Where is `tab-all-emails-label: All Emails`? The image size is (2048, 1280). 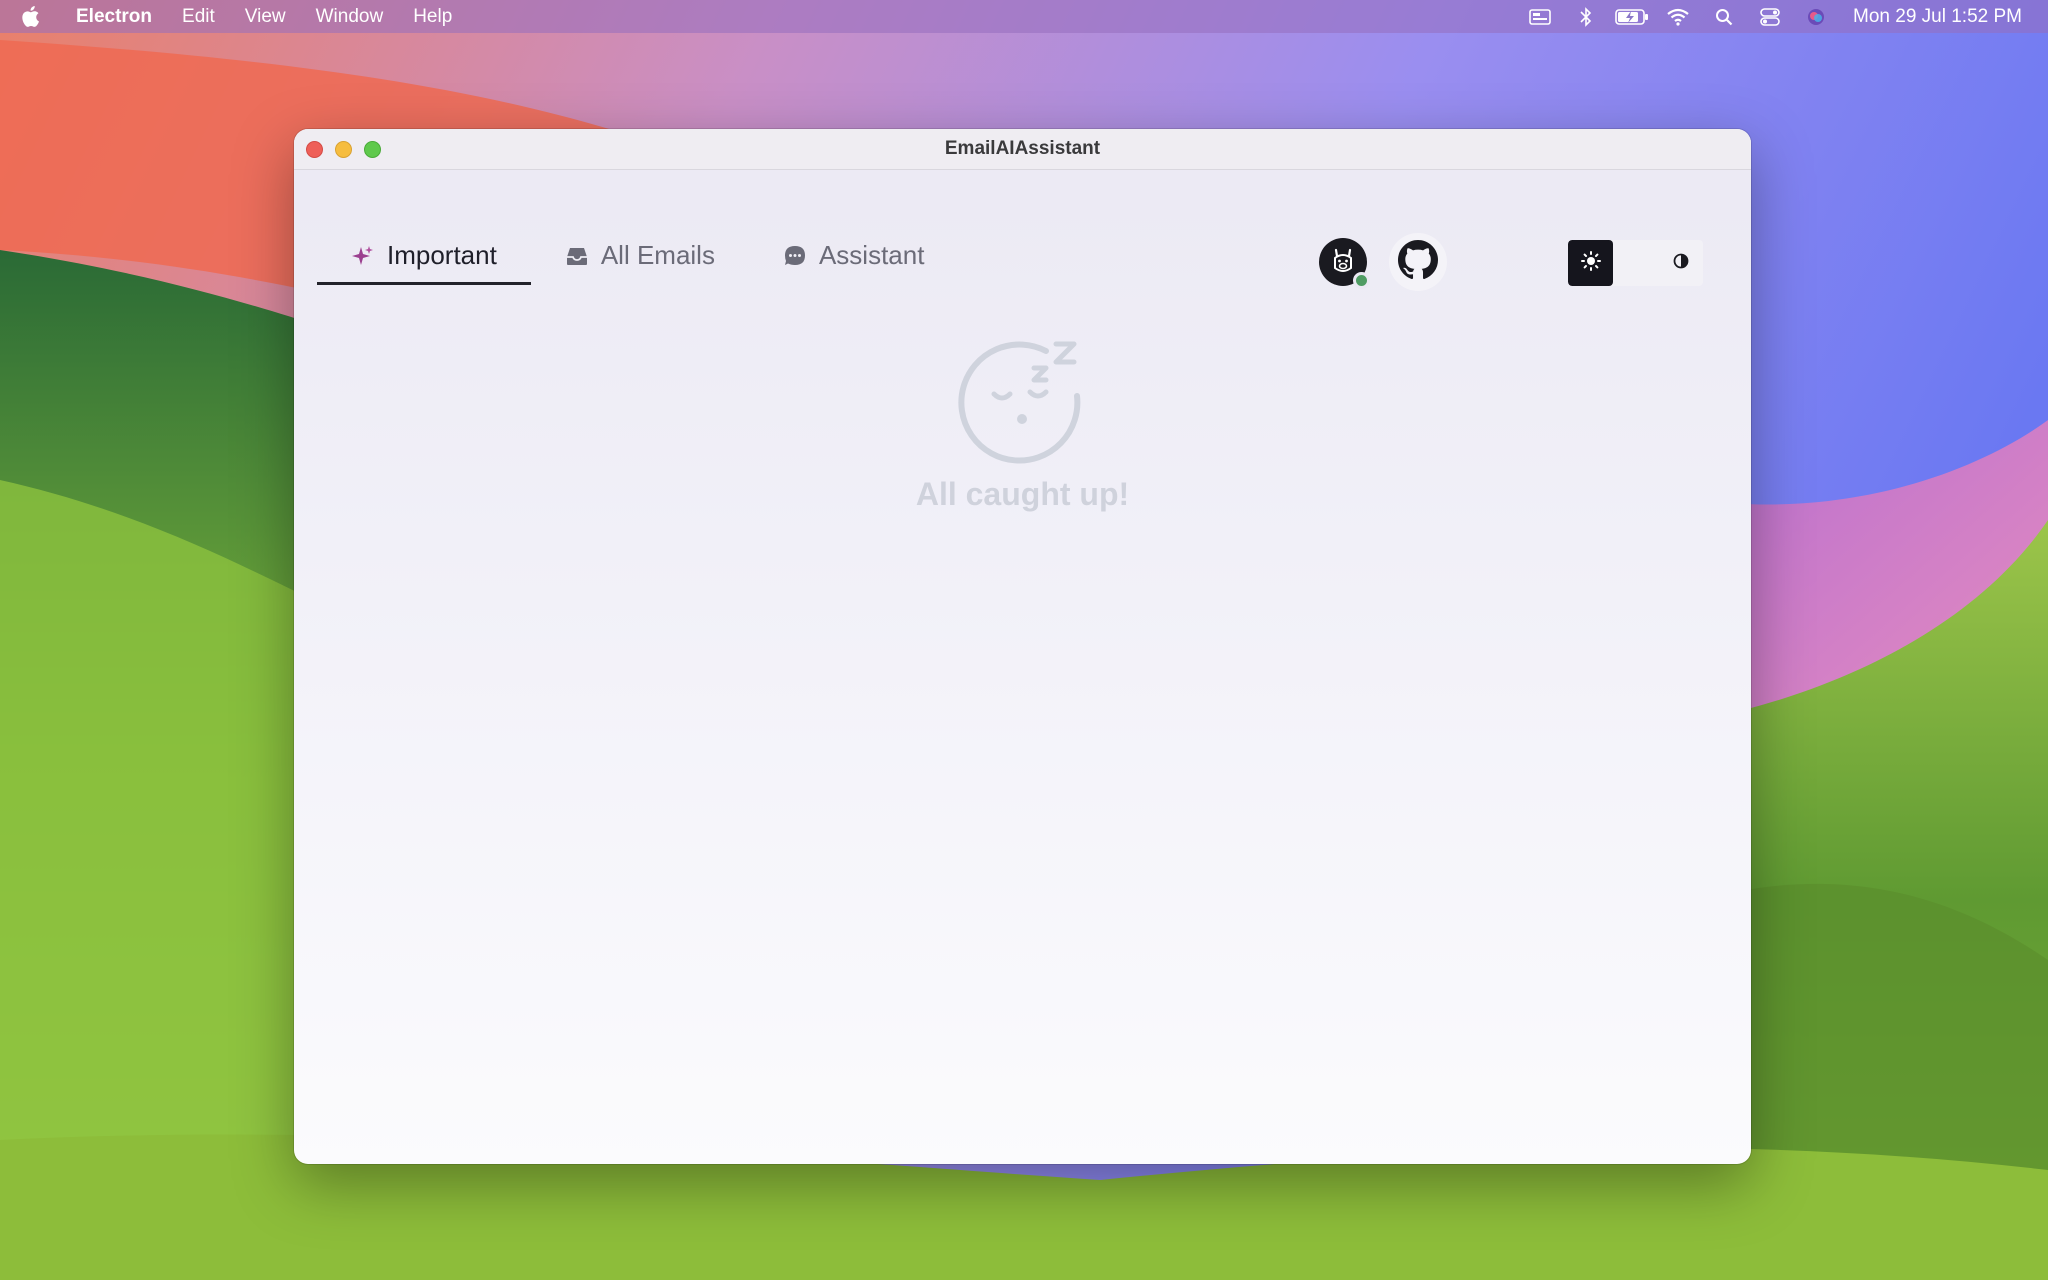
tab-all-emails-label: All Emails is located at coordinates (657, 255).